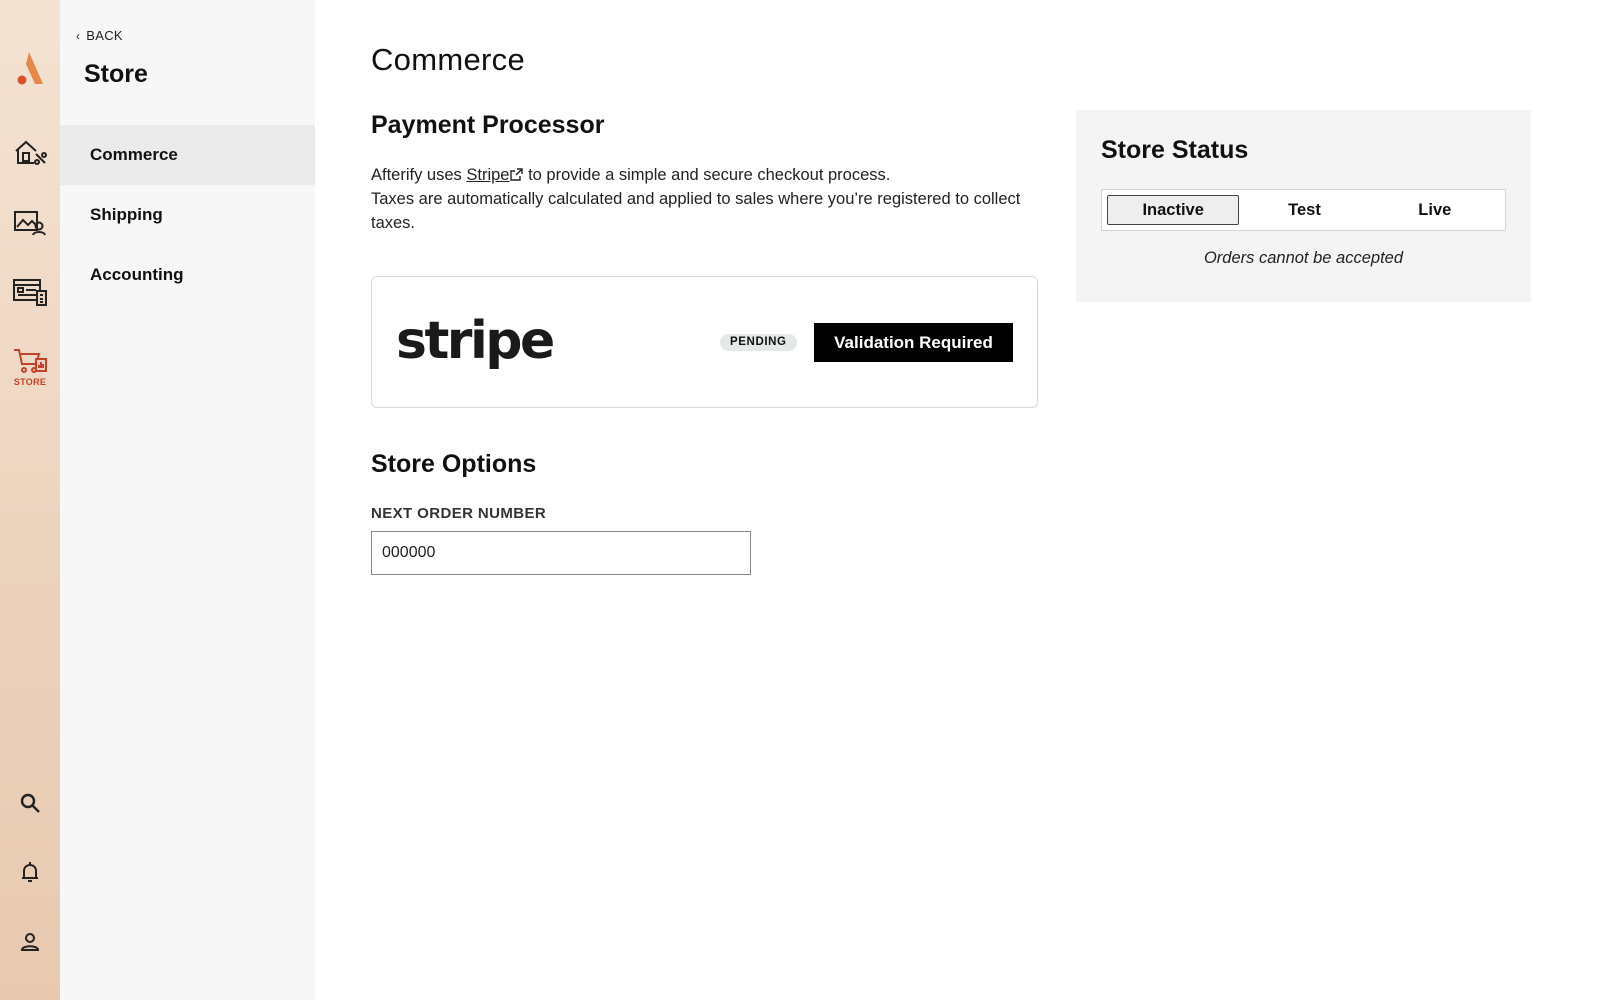 This screenshot has height=1000, width=1600. What do you see at coordinates (30, 152) in the screenshot?
I see `properties-icon` at bounding box center [30, 152].